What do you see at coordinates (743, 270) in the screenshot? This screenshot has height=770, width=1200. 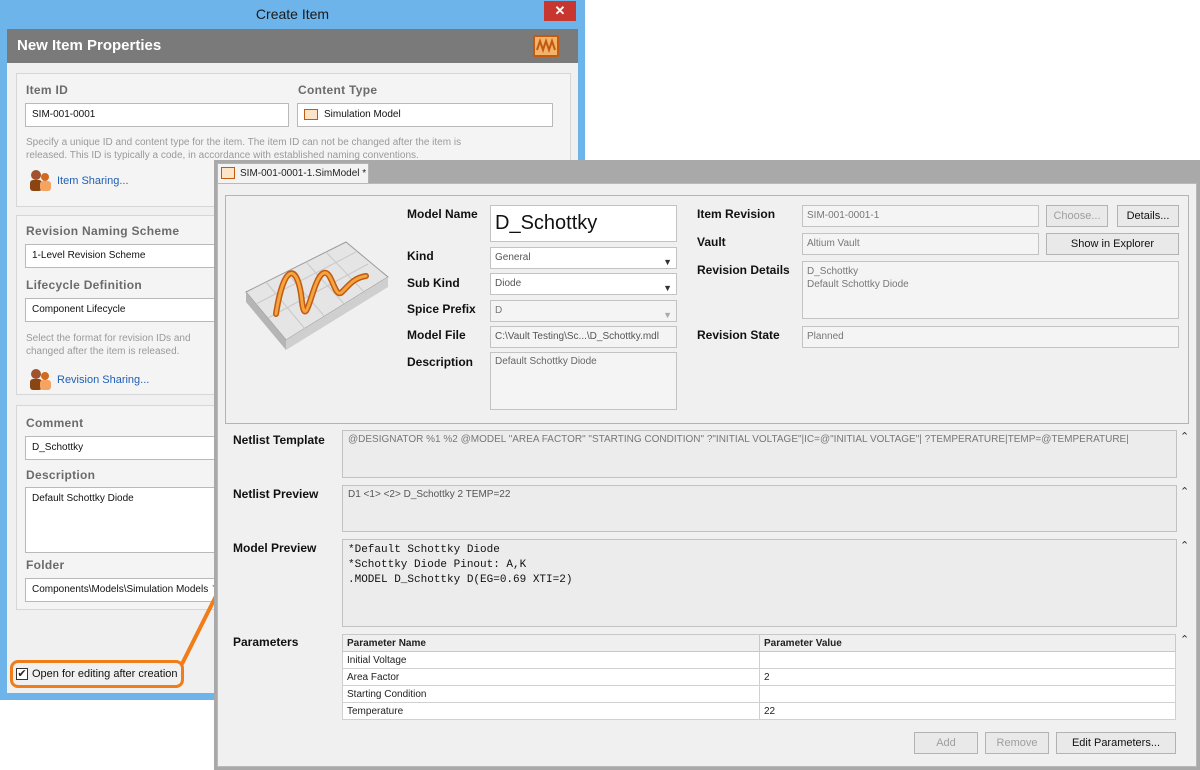 I see `revision-details-label: Revision Details` at bounding box center [743, 270].